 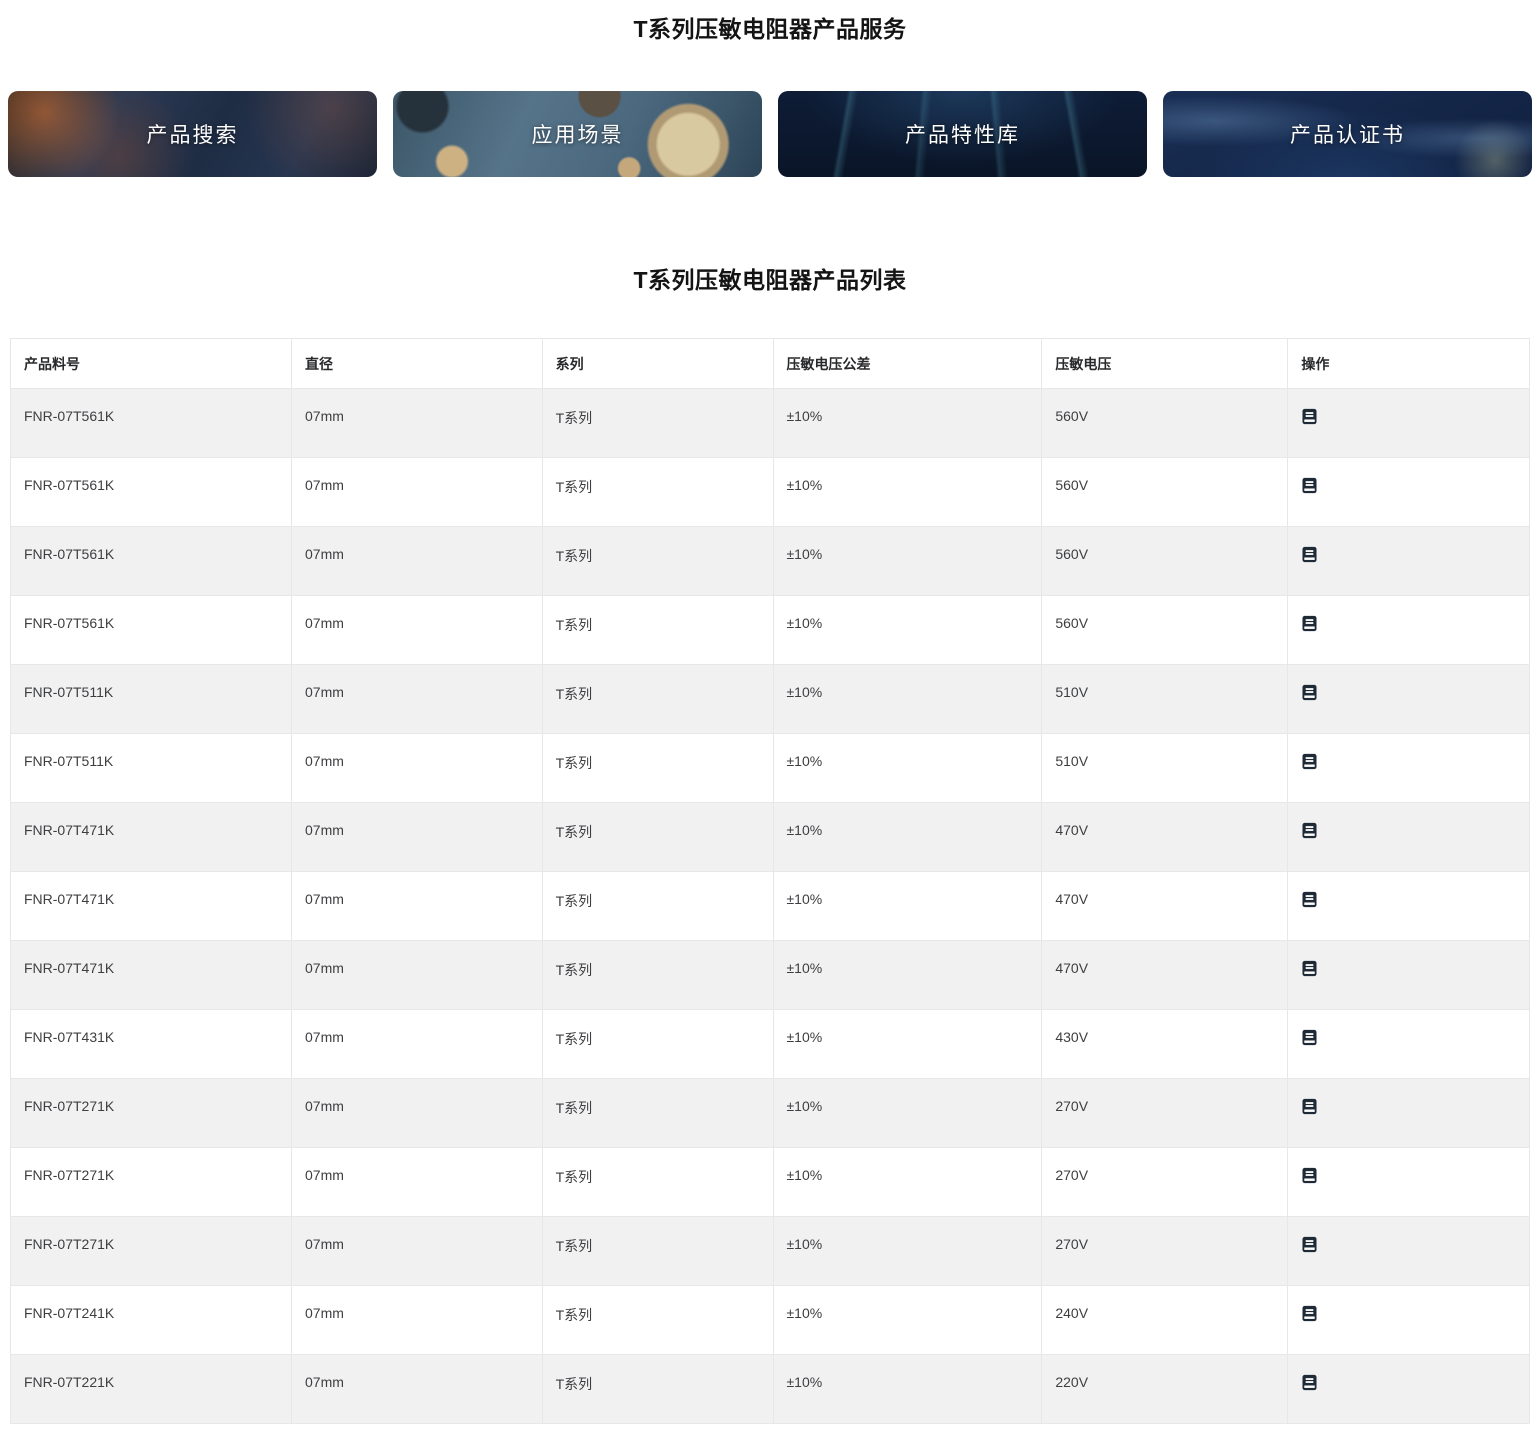 I want to click on list-title: T系列压敏电阻器产品列表, so click(x=770, y=280).